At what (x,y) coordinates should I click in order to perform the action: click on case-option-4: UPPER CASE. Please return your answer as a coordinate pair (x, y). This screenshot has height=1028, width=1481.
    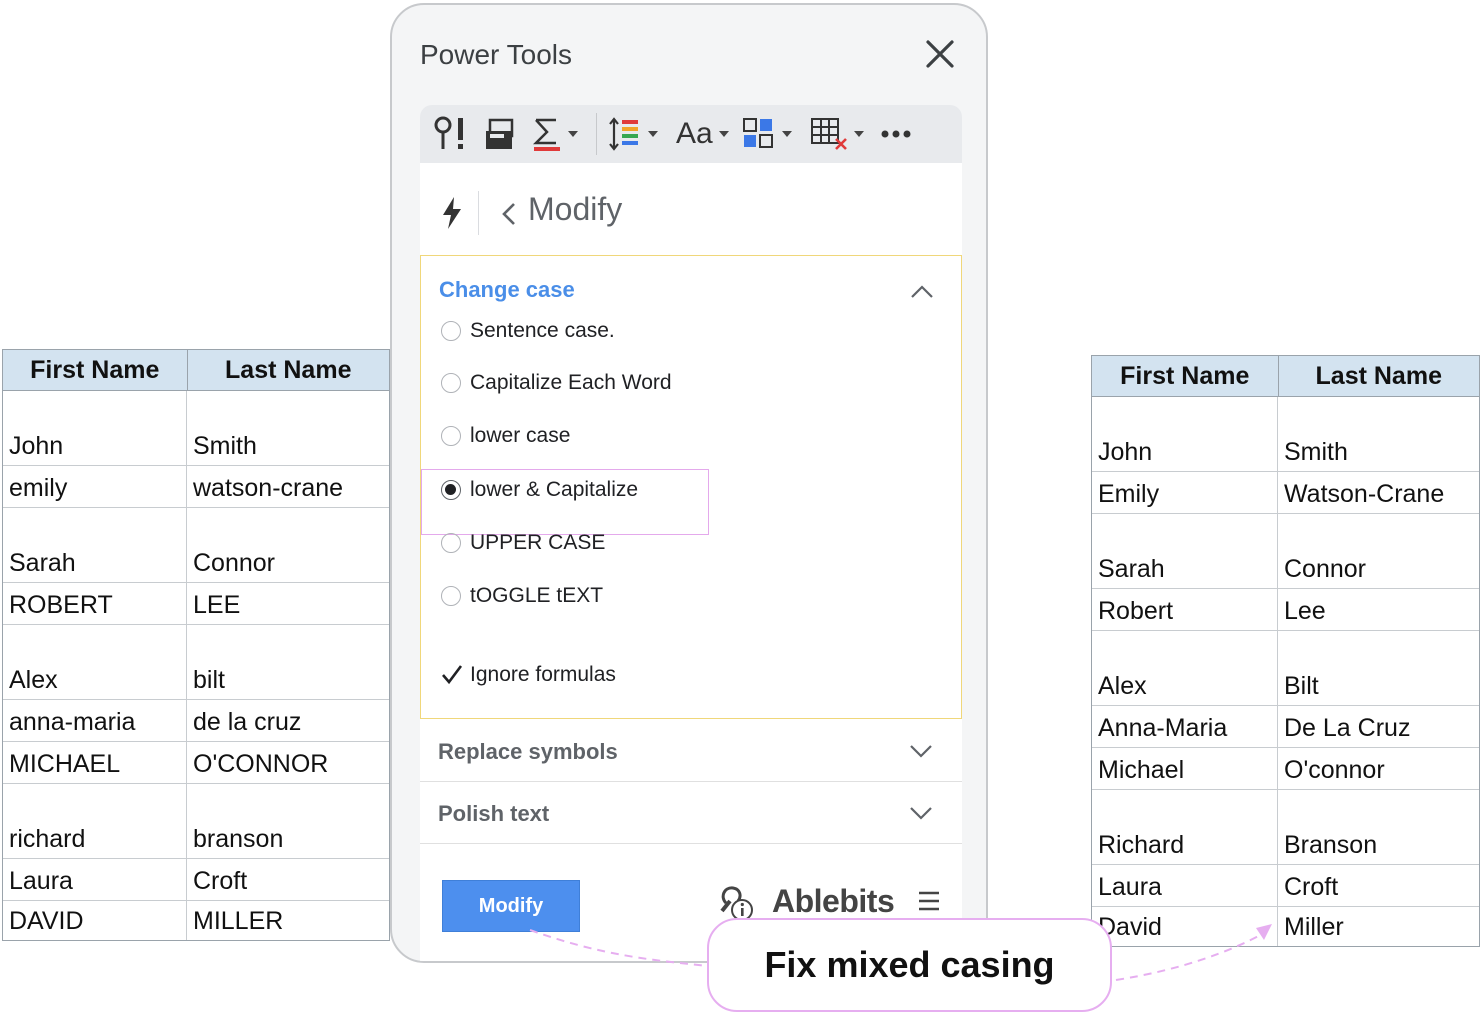
    Looking at the image, I should click on (523, 543).